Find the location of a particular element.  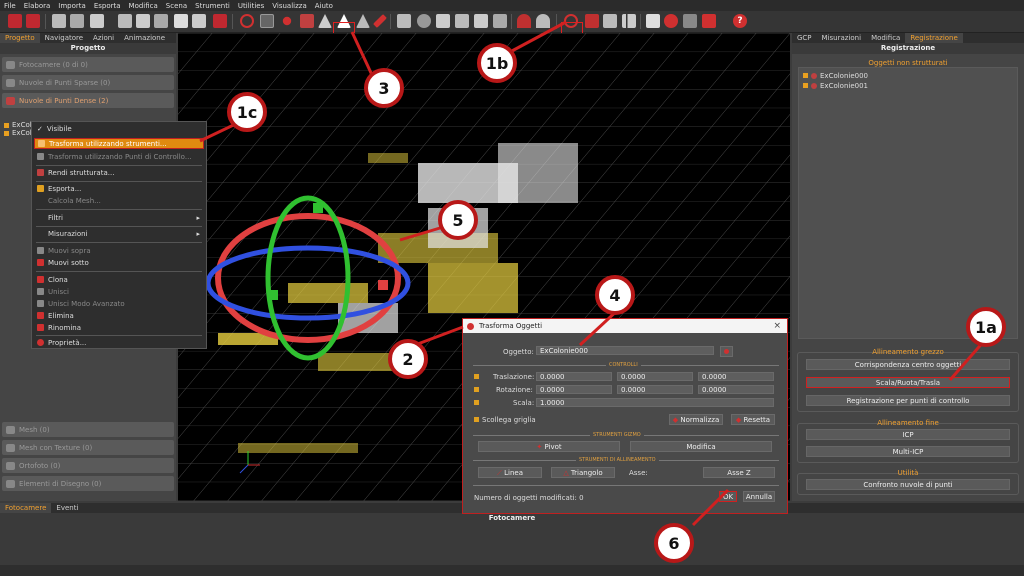

callout-1b: 1b is located at coordinates (497, 63).